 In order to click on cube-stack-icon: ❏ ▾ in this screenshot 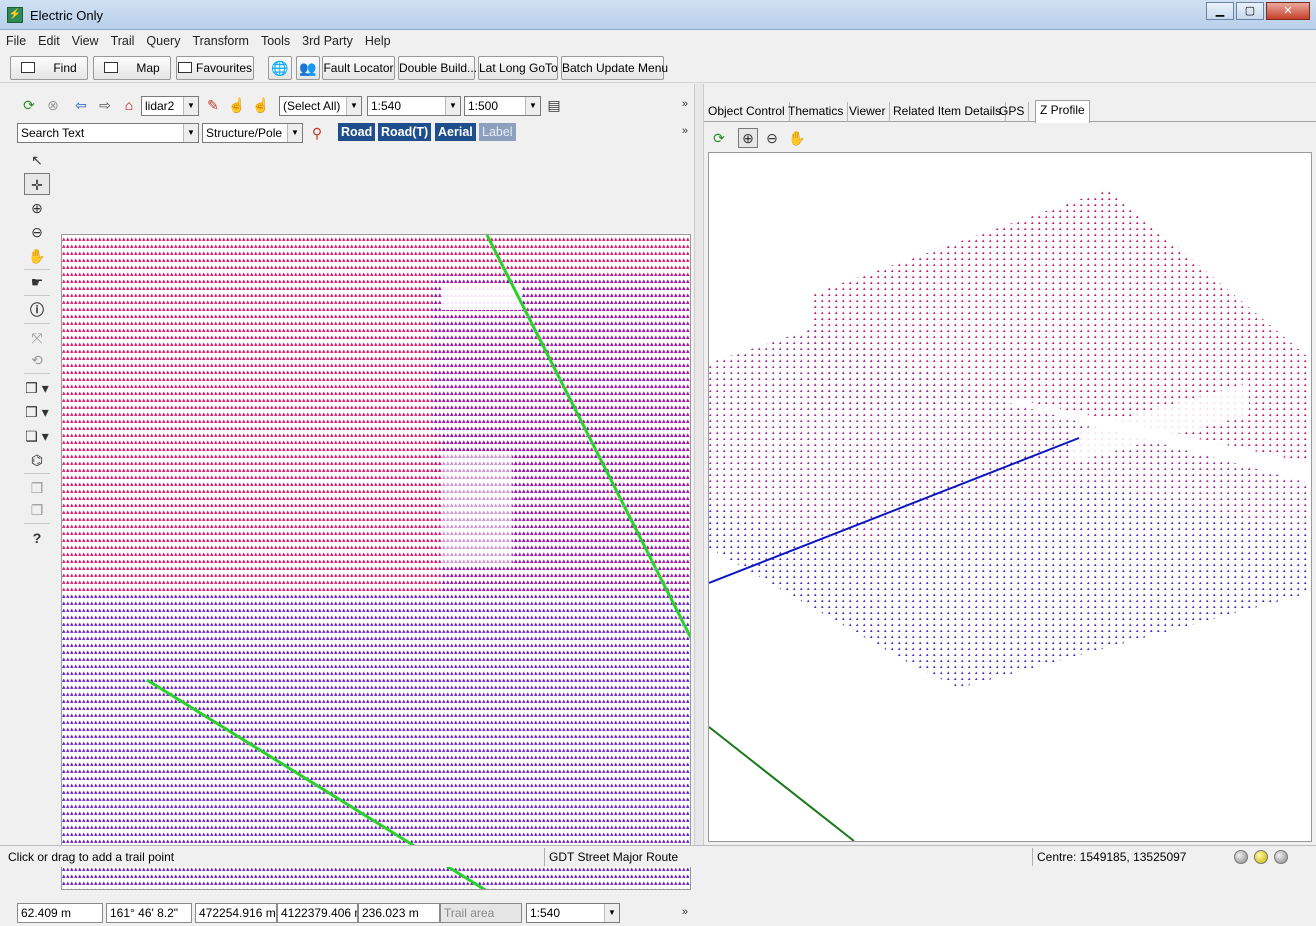, I will do `click(37, 436)`.